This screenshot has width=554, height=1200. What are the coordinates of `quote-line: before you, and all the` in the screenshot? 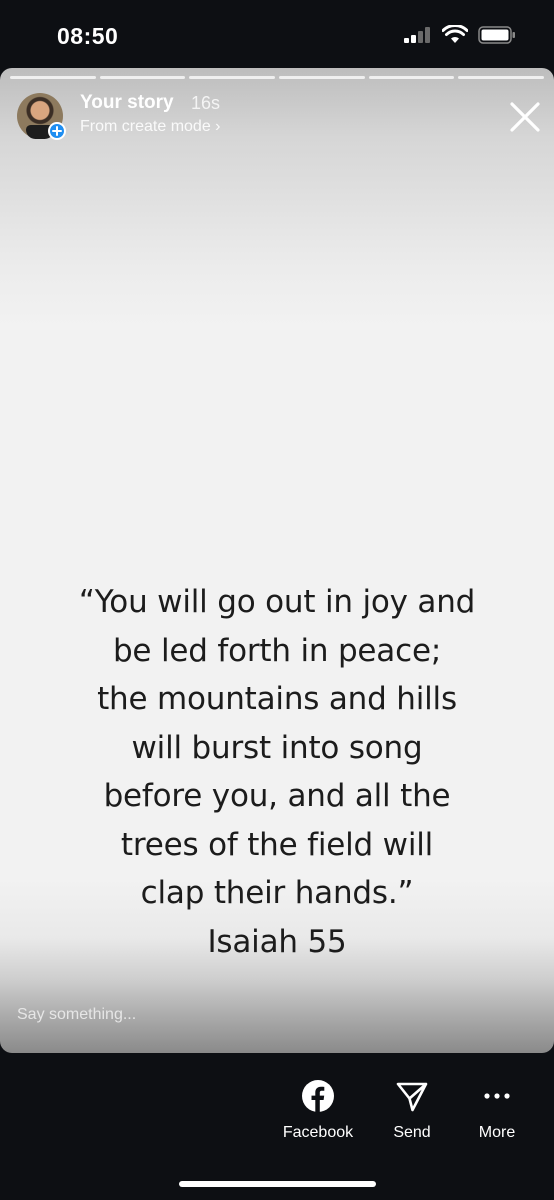 It's located at (277, 796).